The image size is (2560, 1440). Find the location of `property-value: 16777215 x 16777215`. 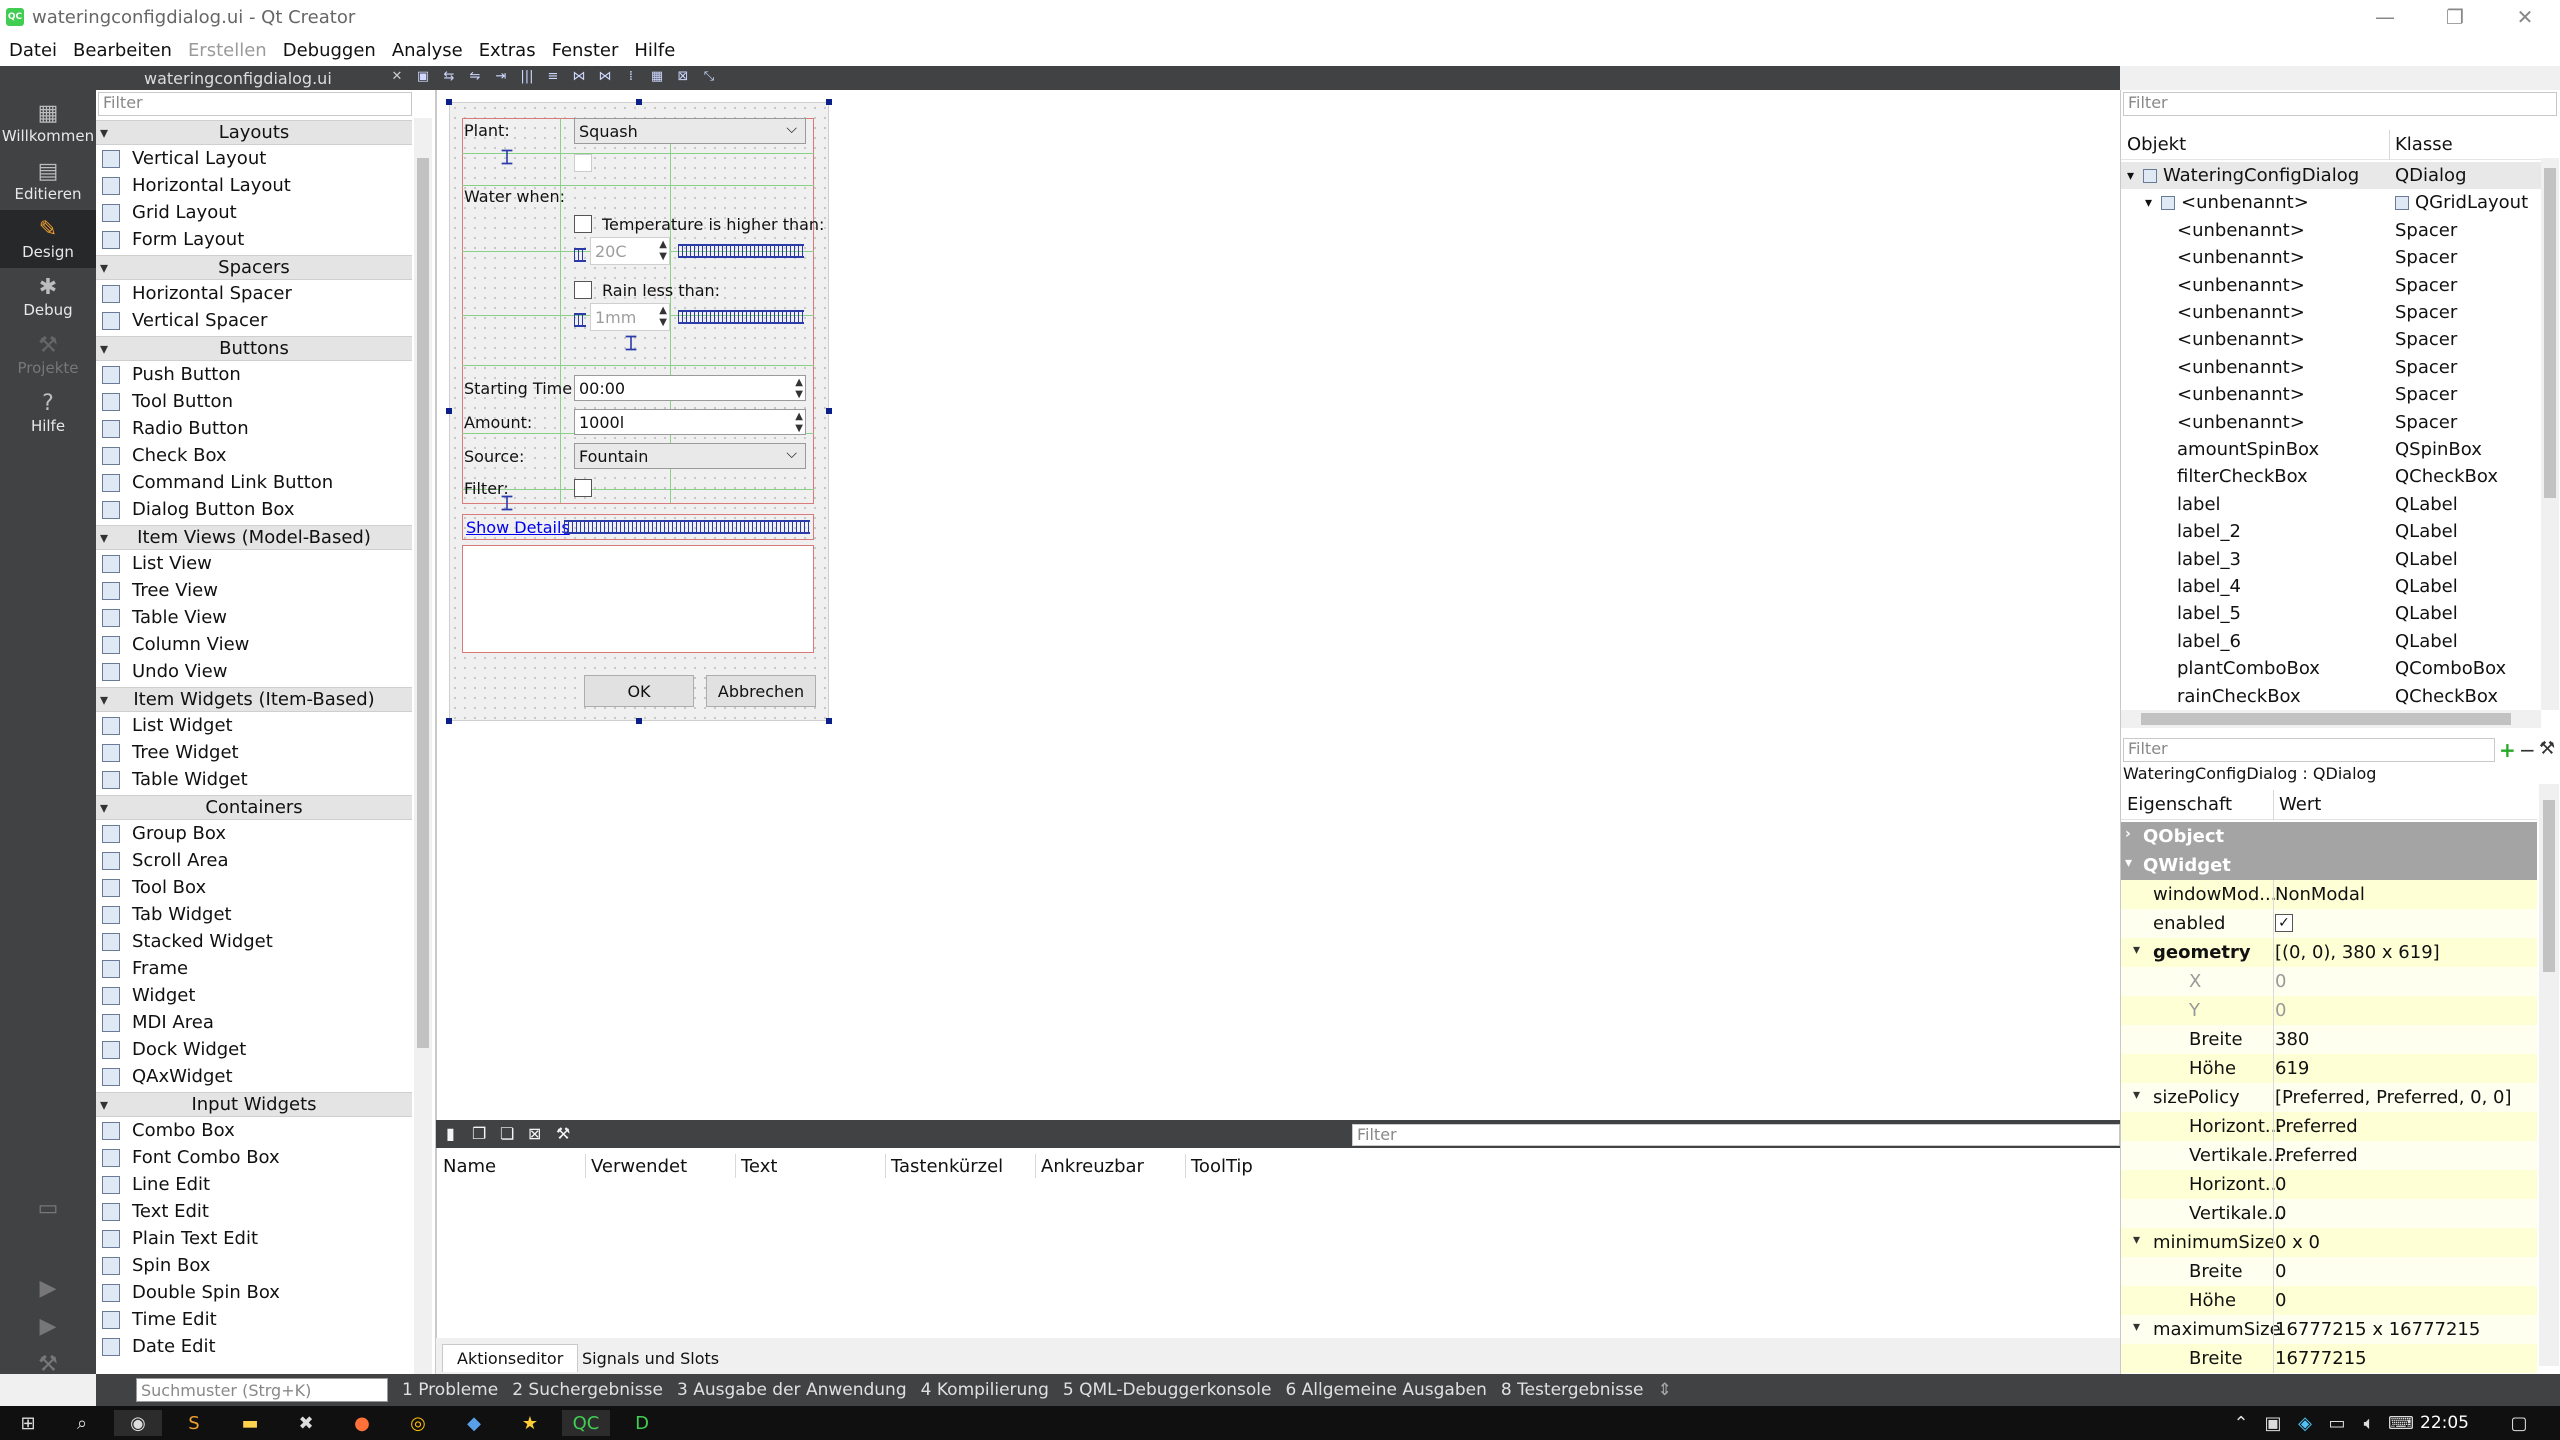

property-value: 16777215 x 16777215 is located at coordinates (2377, 1329).